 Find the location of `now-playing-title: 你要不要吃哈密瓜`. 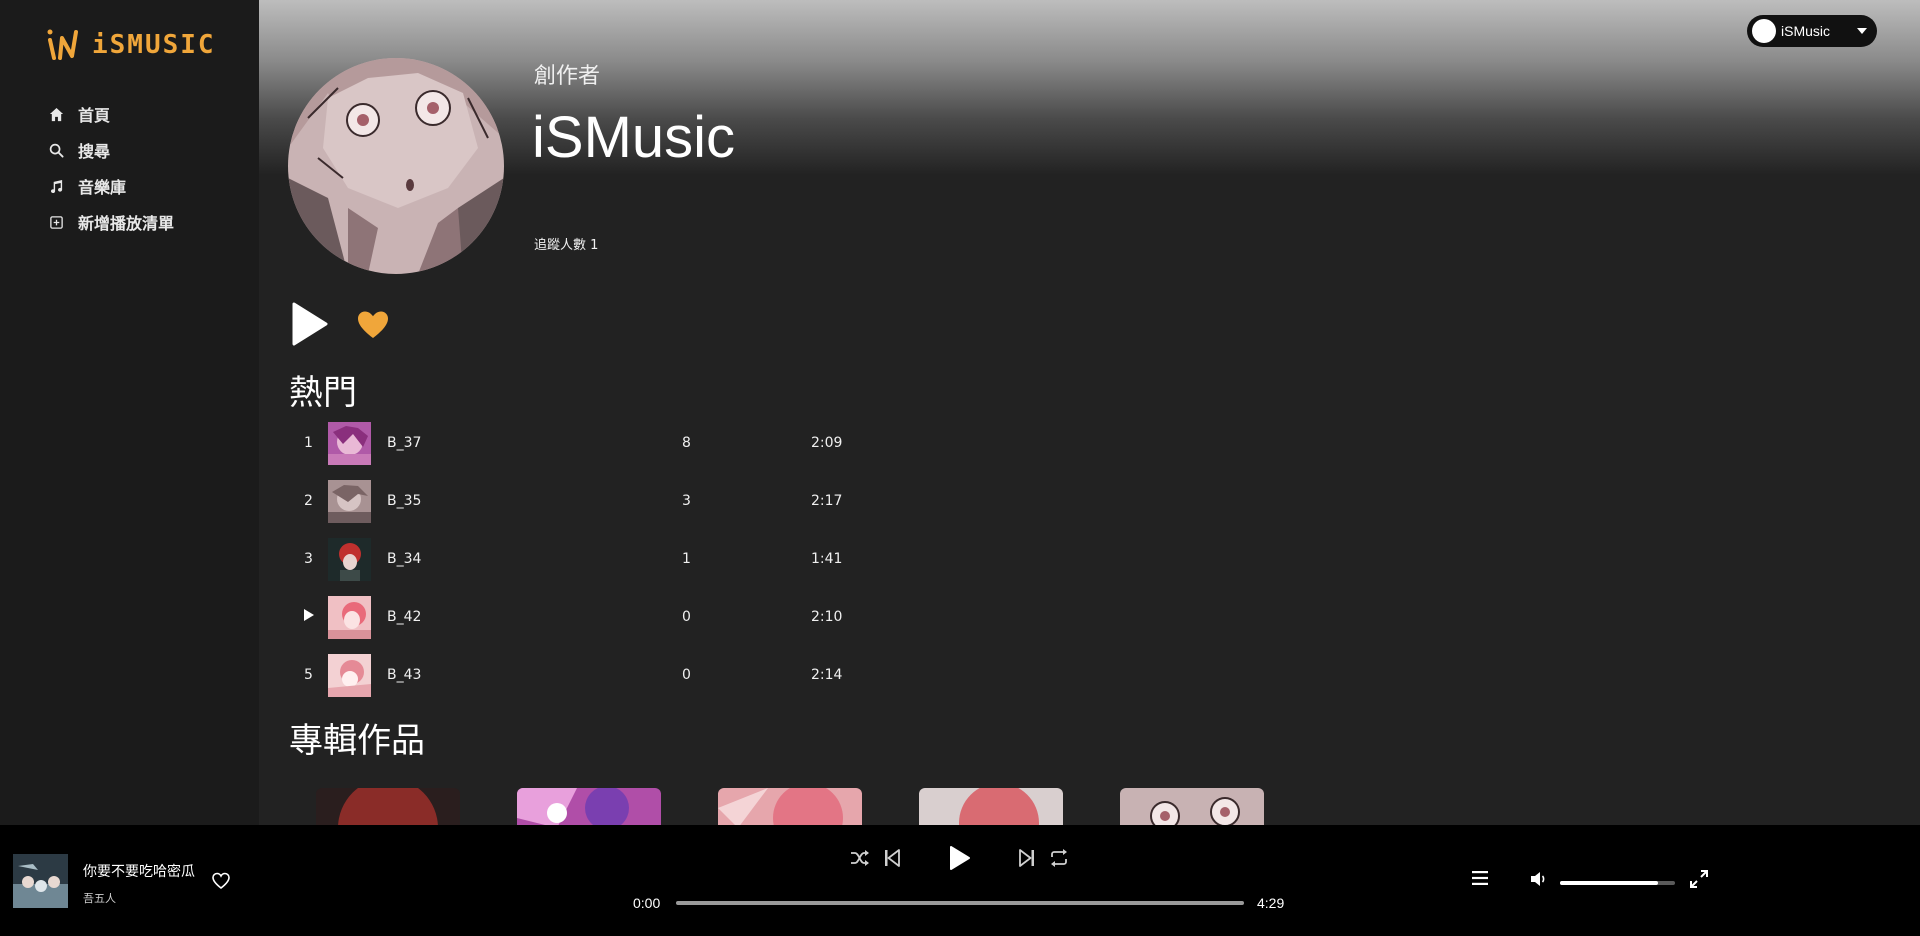

now-playing-title: 你要不要吃哈密瓜 is located at coordinates (139, 871).